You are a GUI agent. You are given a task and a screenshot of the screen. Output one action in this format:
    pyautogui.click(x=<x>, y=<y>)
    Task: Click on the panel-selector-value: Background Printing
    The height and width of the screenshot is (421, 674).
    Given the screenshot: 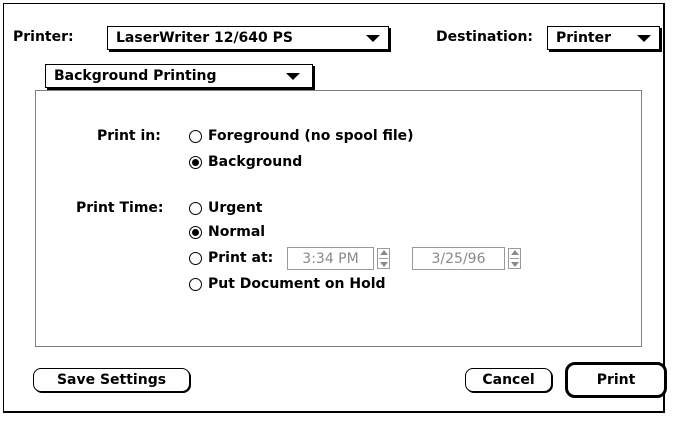 What is the action you would take?
    pyautogui.click(x=135, y=76)
    